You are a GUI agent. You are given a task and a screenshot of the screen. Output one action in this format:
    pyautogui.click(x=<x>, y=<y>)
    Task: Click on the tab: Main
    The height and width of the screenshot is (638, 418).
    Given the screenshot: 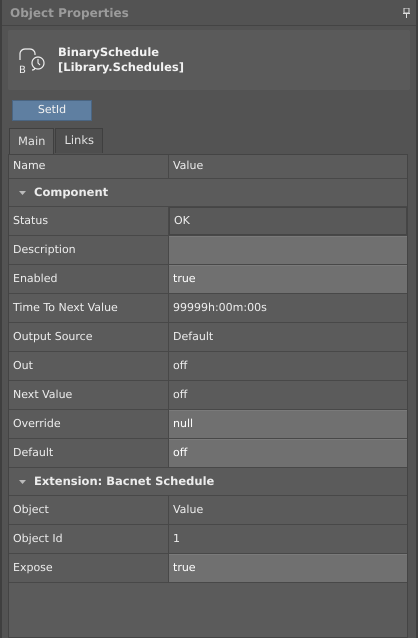 What is the action you would take?
    pyautogui.click(x=31, y=141)
    